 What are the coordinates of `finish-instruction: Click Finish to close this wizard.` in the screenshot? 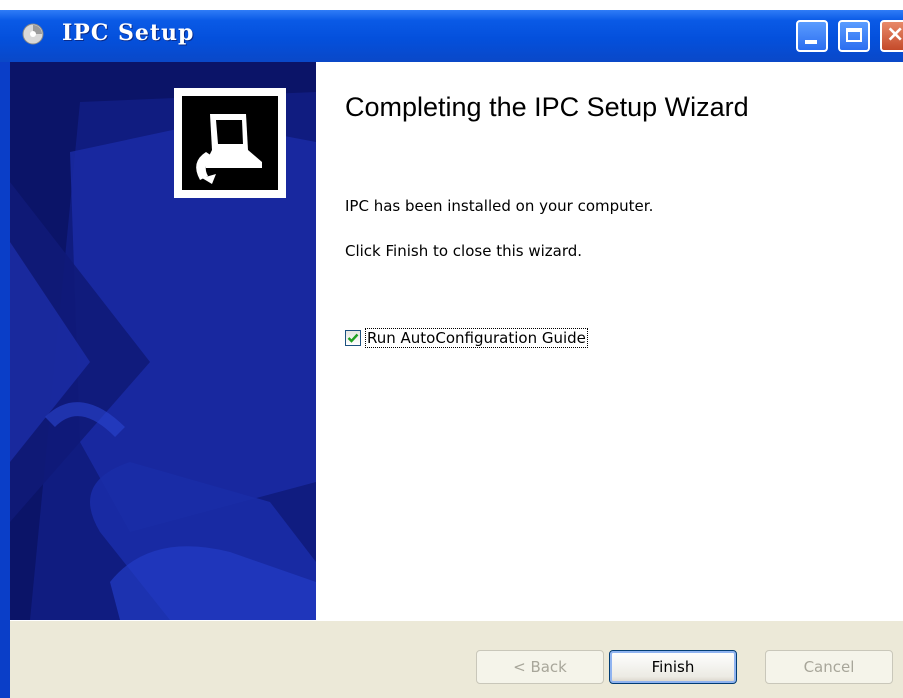 It's located at (464, 251).